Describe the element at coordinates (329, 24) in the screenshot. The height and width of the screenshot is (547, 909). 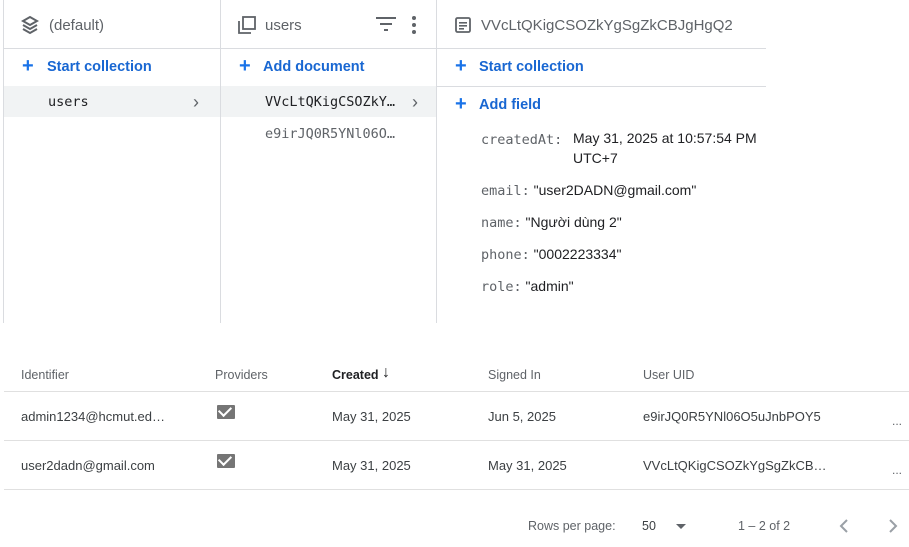
I see `collection-column-header: users` at that location.